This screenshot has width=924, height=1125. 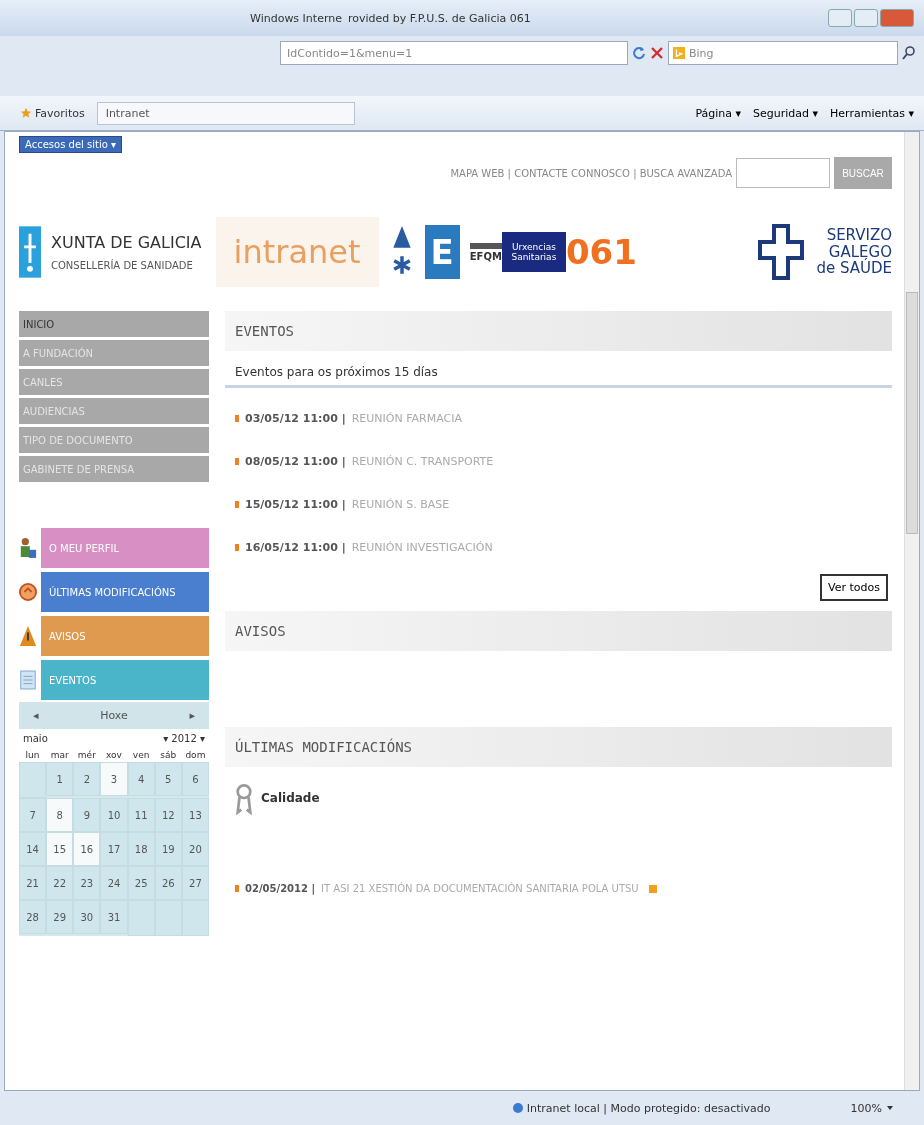 I want to click on calendar-day: 26, so click(x=168, y=883).